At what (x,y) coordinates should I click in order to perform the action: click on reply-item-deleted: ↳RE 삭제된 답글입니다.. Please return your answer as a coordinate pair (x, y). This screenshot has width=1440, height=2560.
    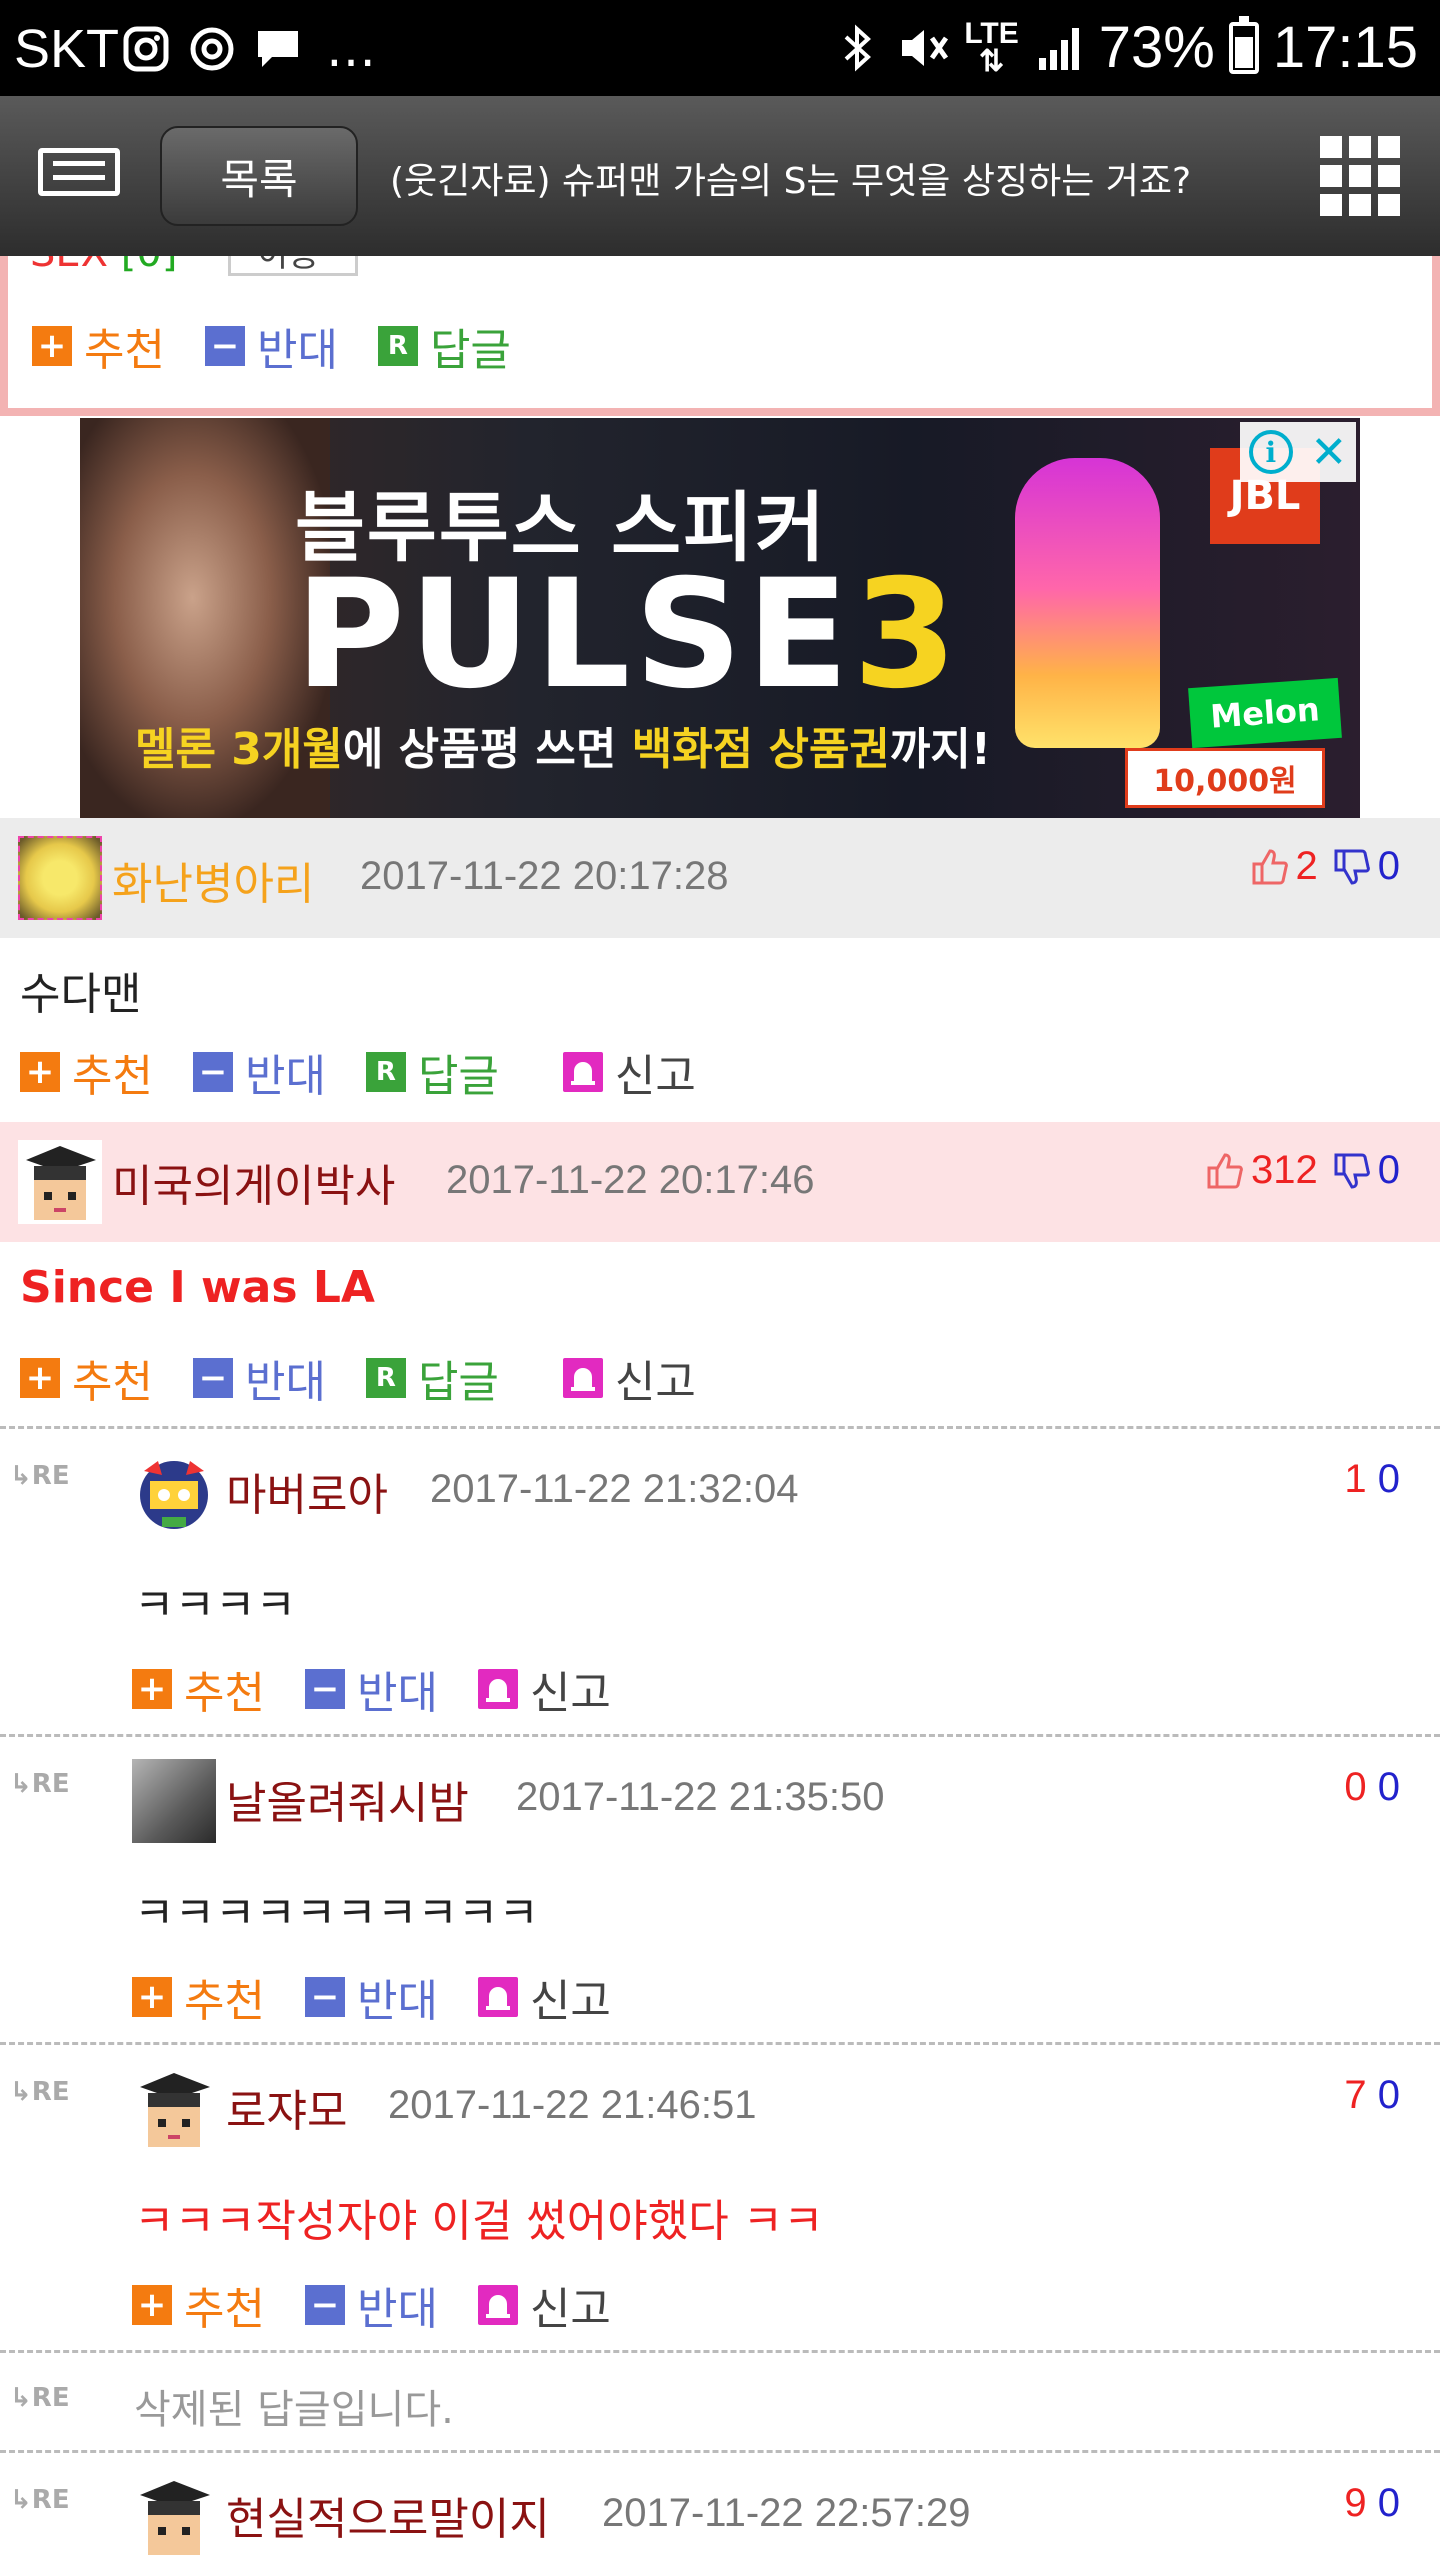
    Looking at the image, I should click on (720, 2400).